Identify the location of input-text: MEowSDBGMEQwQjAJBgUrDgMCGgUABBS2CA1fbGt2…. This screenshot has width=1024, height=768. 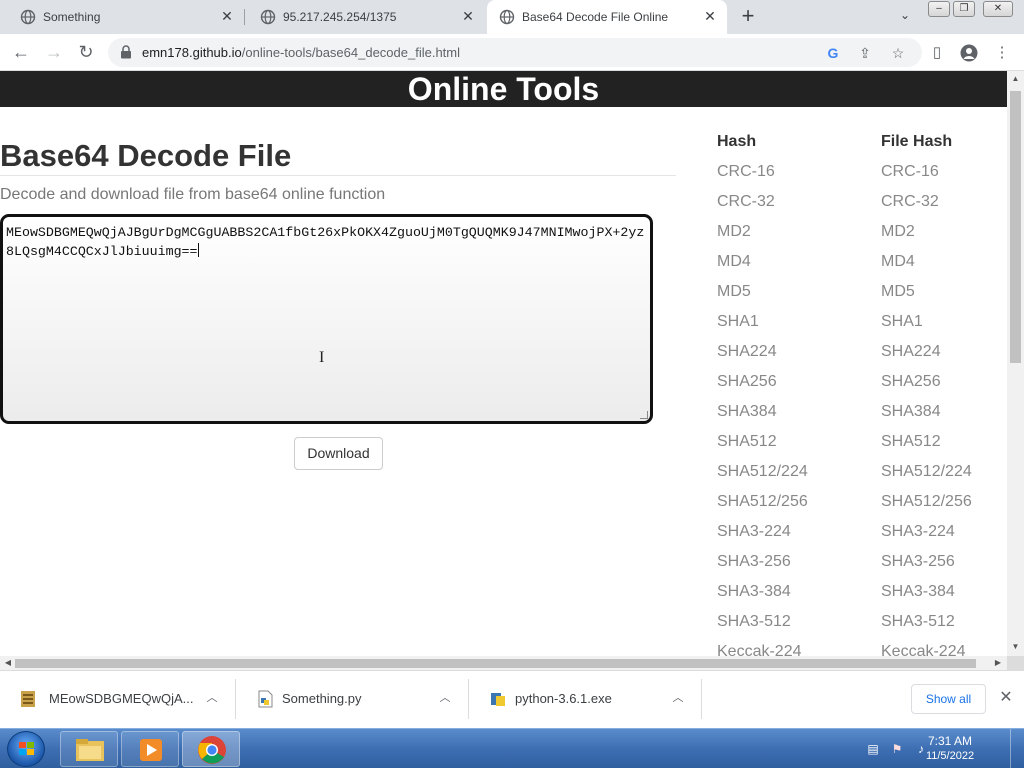
(325, 242).